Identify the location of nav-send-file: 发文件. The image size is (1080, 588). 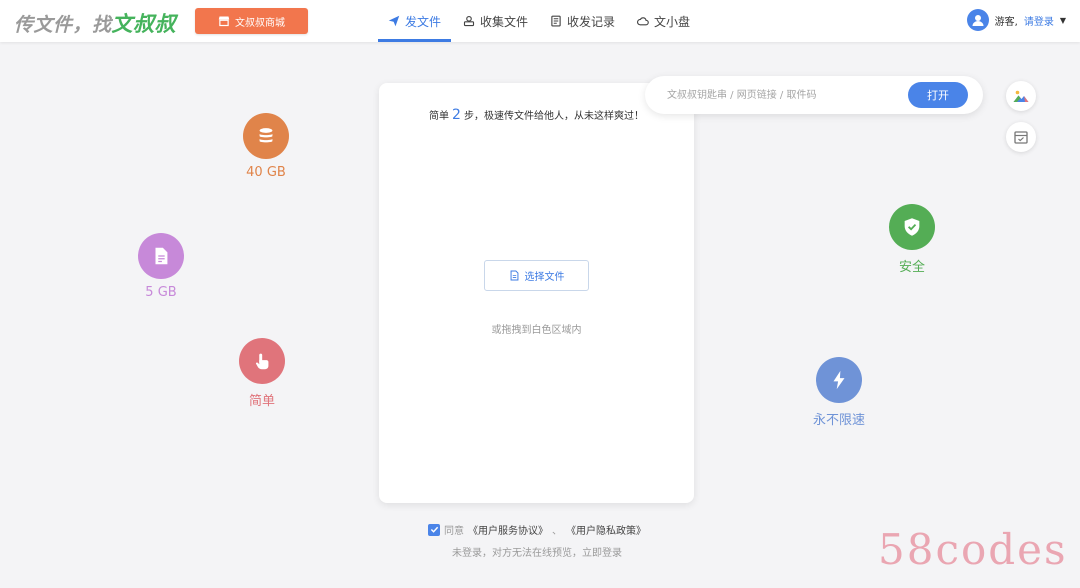
(415, 21).